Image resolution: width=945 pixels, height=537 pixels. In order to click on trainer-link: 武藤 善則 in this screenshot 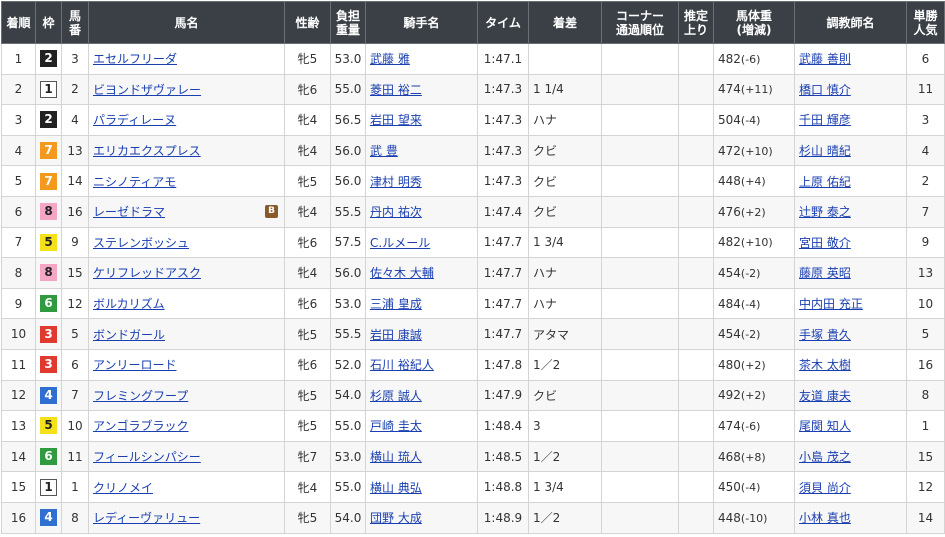, I will do `click(825, 59)`.